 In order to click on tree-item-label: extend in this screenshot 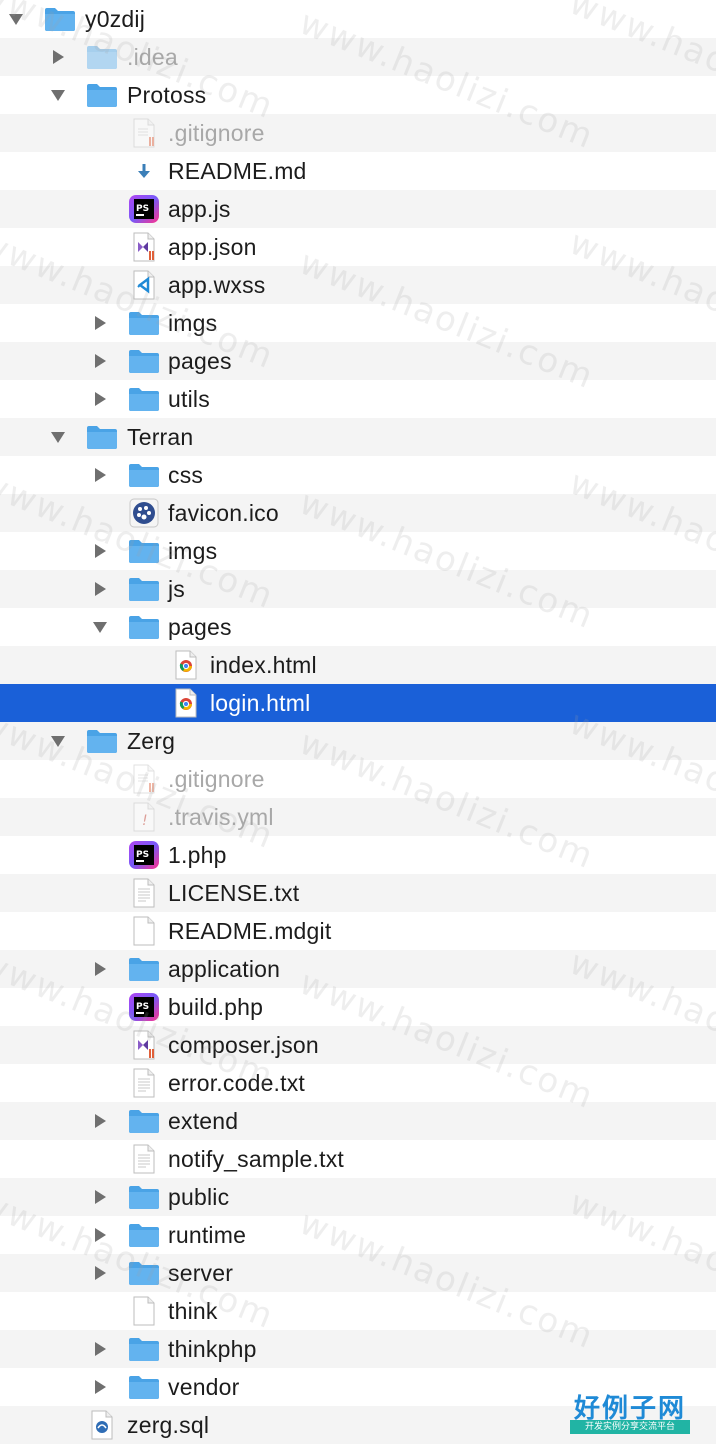, I will do `click(203, 1120)`.